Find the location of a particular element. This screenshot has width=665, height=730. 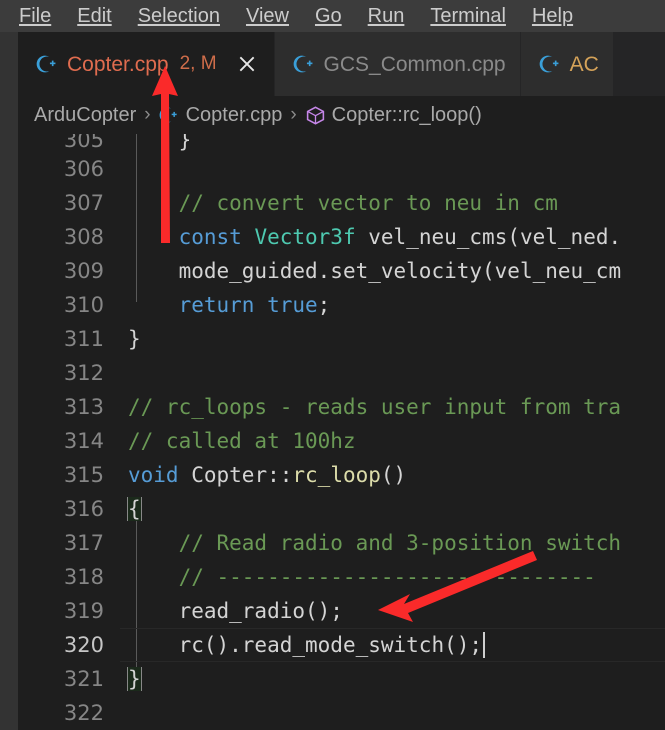

code-line-316: 316 { is located at coordinates (341, 509).